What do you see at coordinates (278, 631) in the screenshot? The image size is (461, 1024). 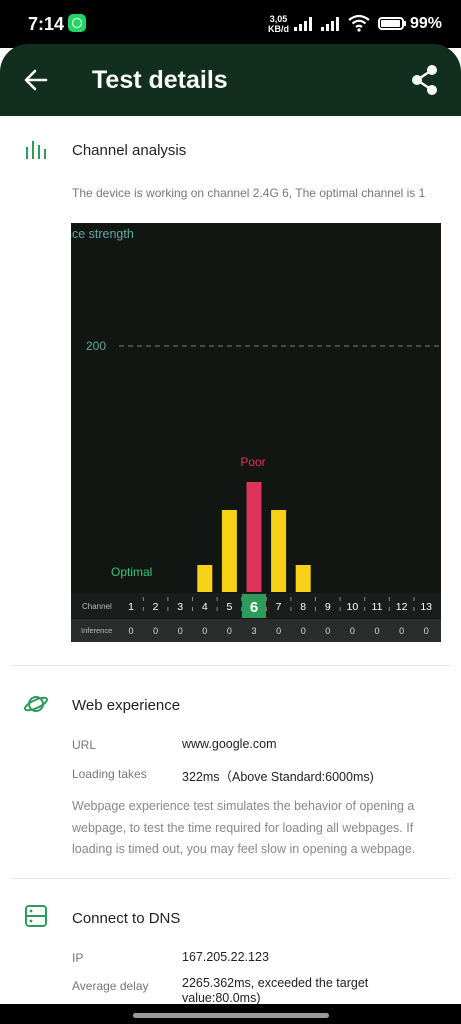 I see `inference-value-7: 0` at bounding box center [278, 631].